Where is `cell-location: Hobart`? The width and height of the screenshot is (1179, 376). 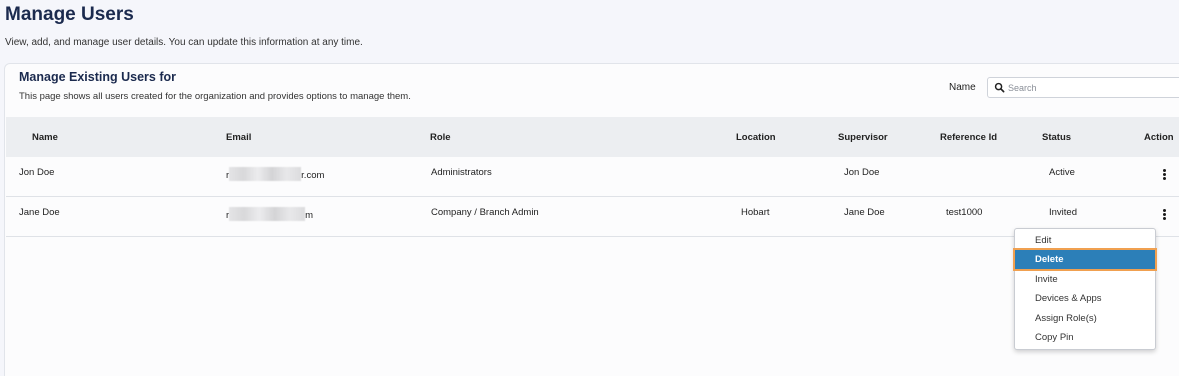 cell-location: Hobart is located at coordinates (755, 212).